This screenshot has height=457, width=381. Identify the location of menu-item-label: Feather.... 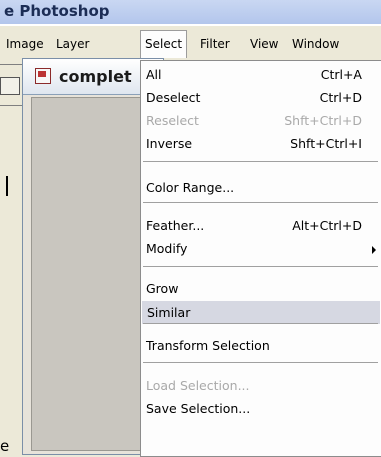
(175, 225).